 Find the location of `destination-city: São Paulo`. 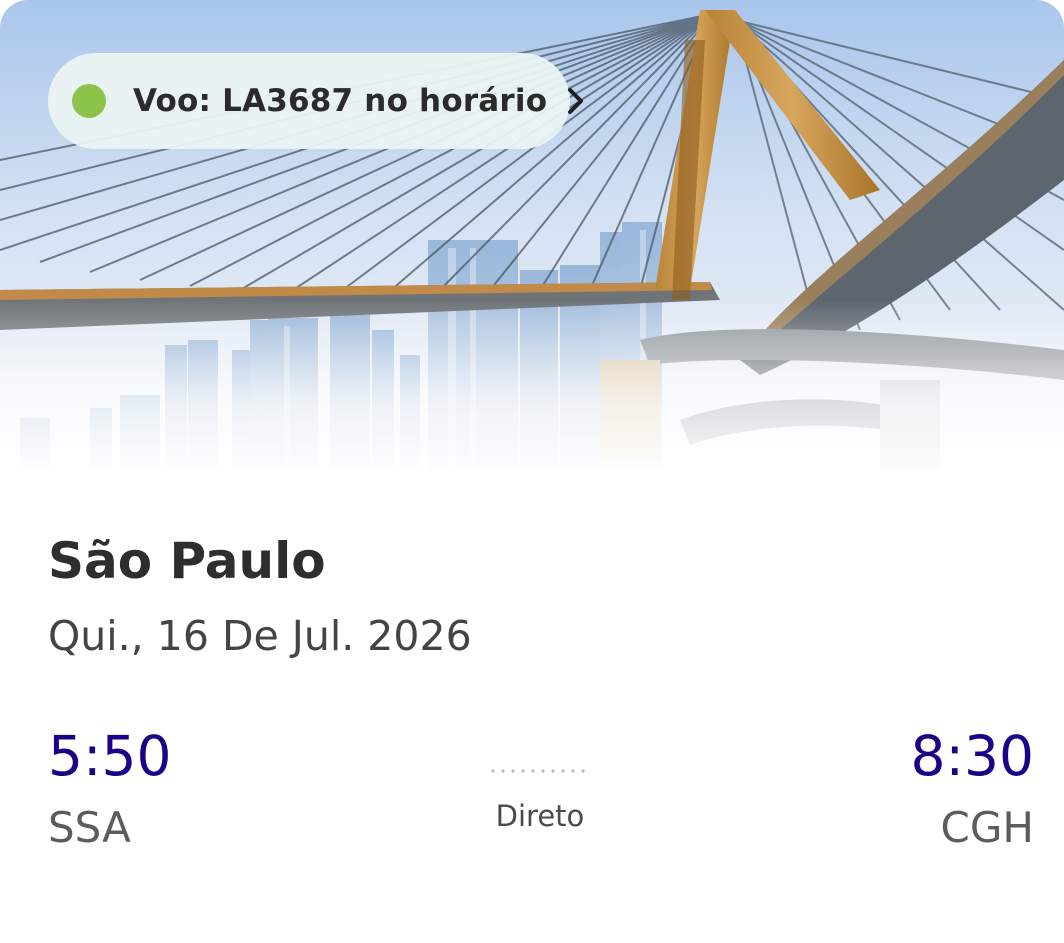

destination-city: São Paulo is located at coordinates (187, 561).